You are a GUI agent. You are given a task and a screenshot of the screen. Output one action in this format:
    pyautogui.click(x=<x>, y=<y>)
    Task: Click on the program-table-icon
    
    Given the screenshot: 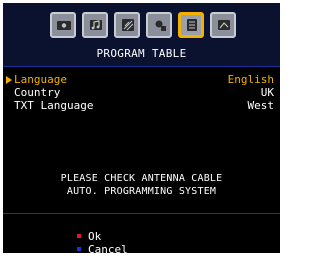 What is the action you would take?
    pyautogui.click(x=192, y=25)
    